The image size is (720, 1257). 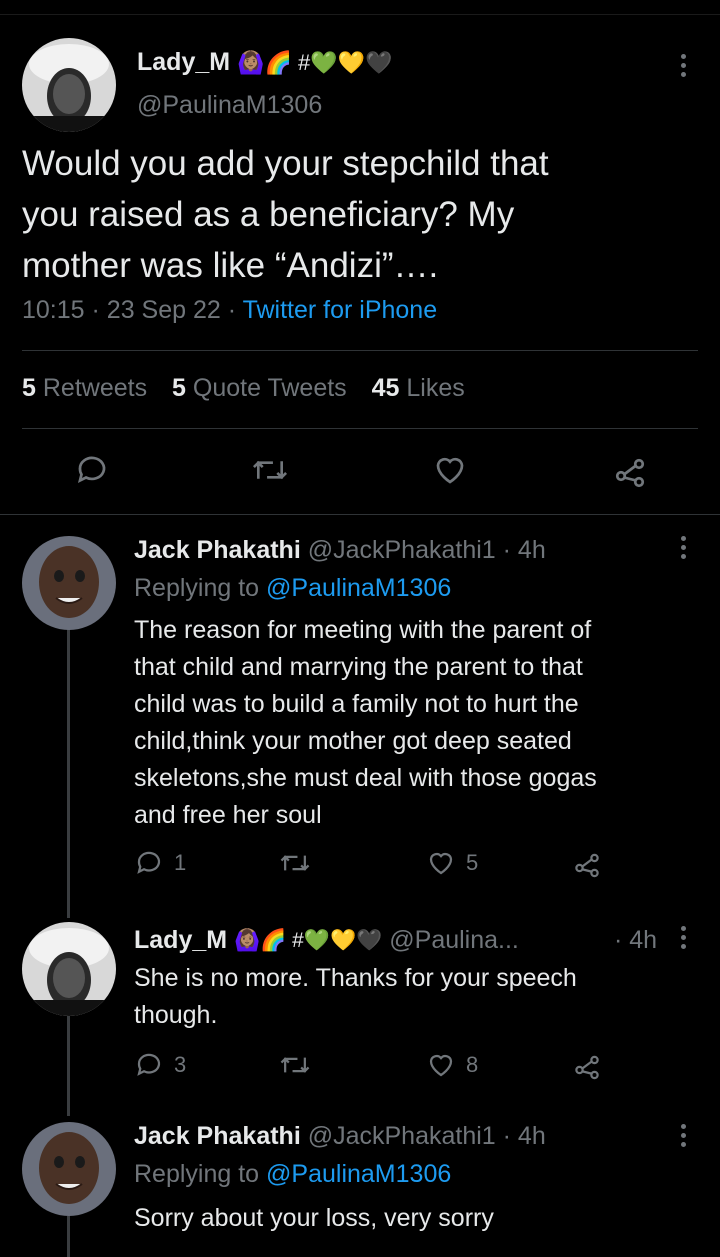 What do you see at coordinates (360, 7) in the screenshot?
I see `top-edge` at bounding box center [360, 7].